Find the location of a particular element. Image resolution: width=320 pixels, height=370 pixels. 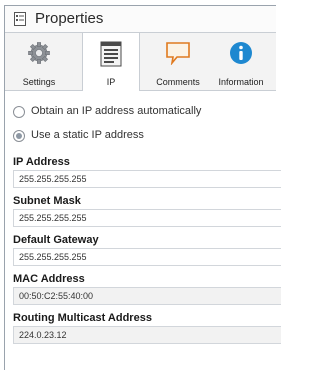

tab-strip: Settings IP Comments Information is located at coordinates (140, 62).